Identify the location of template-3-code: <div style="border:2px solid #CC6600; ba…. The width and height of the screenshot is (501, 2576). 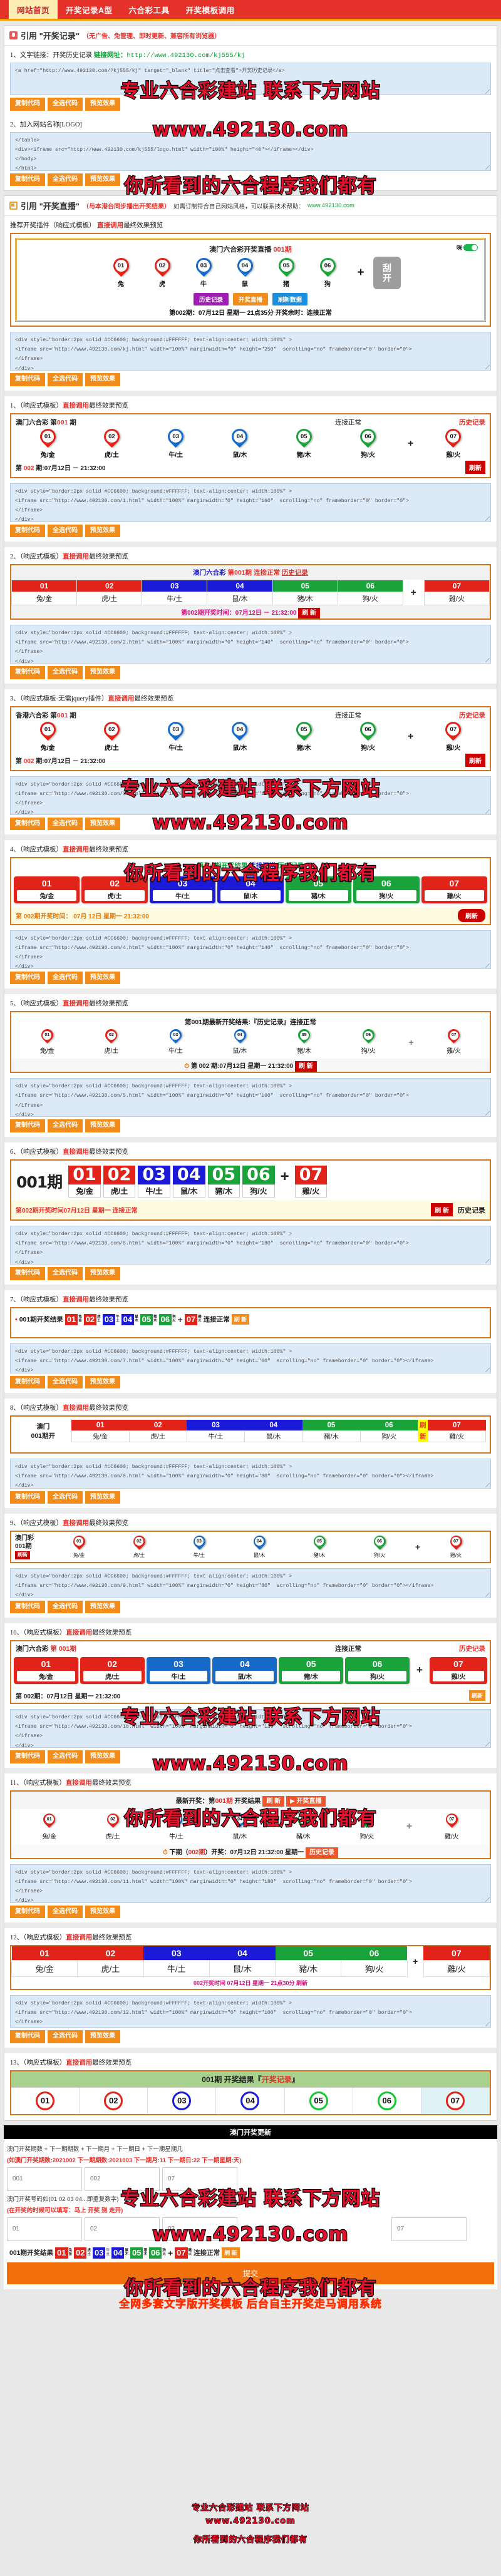
(250, 795).